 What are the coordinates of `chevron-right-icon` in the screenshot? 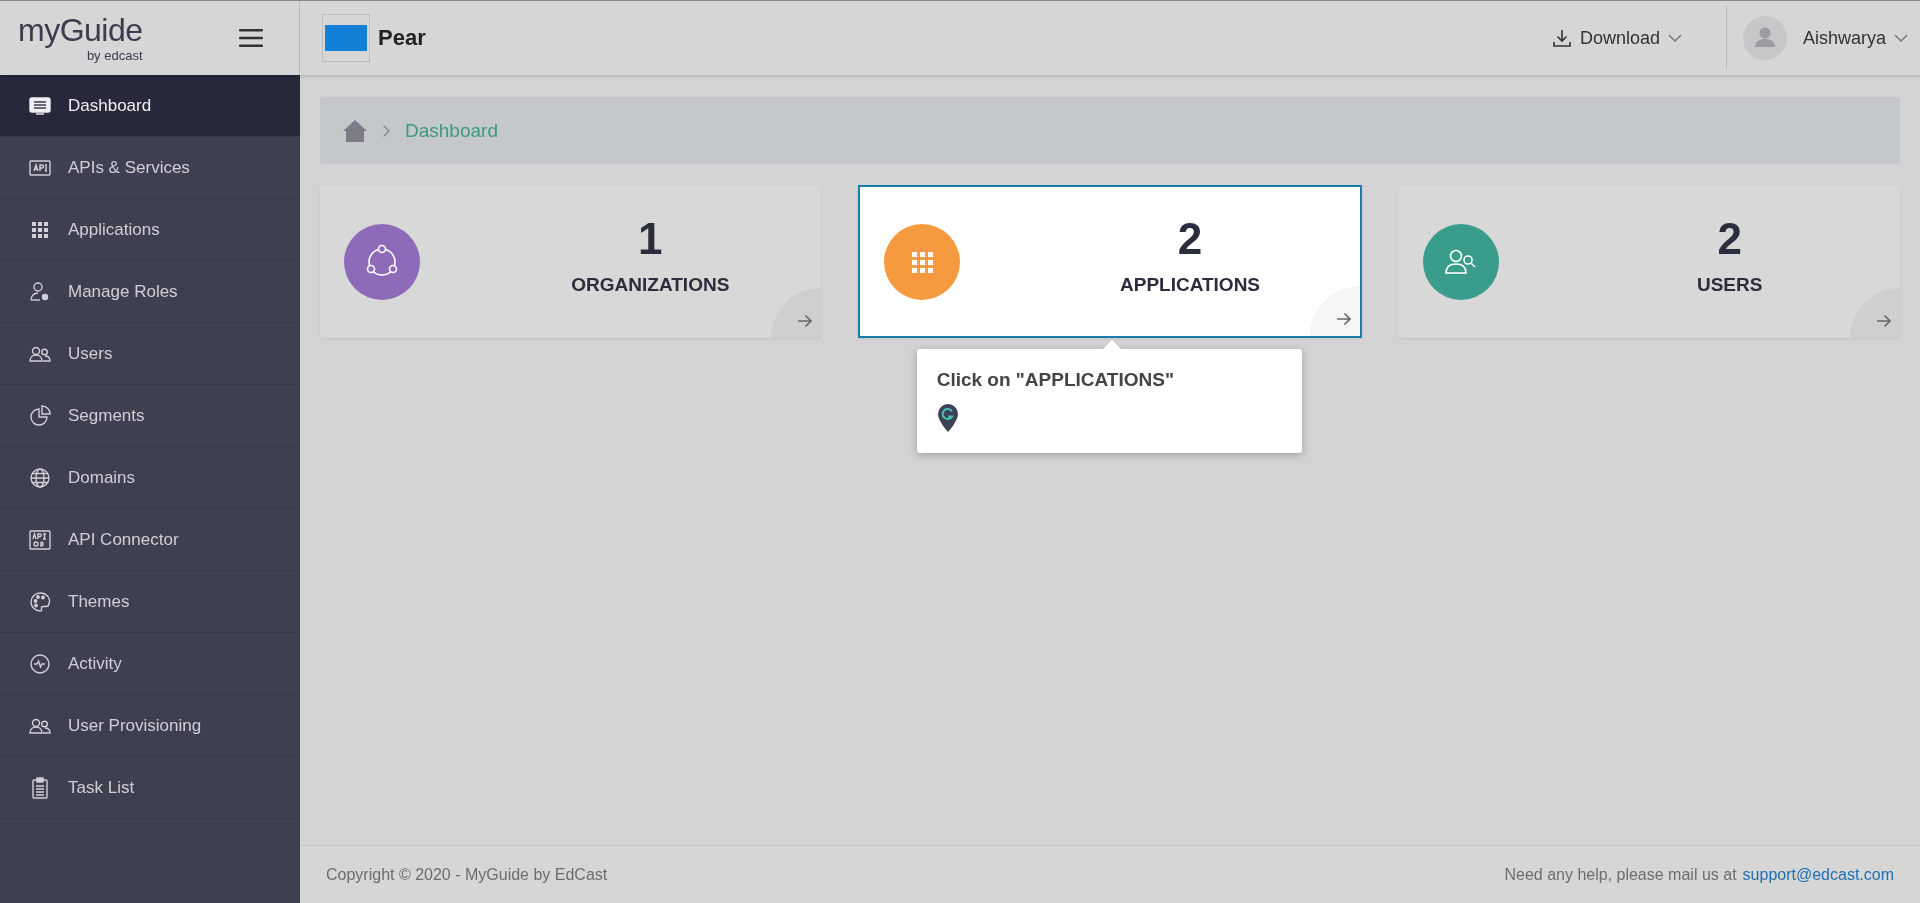 It's located at (386, 130).